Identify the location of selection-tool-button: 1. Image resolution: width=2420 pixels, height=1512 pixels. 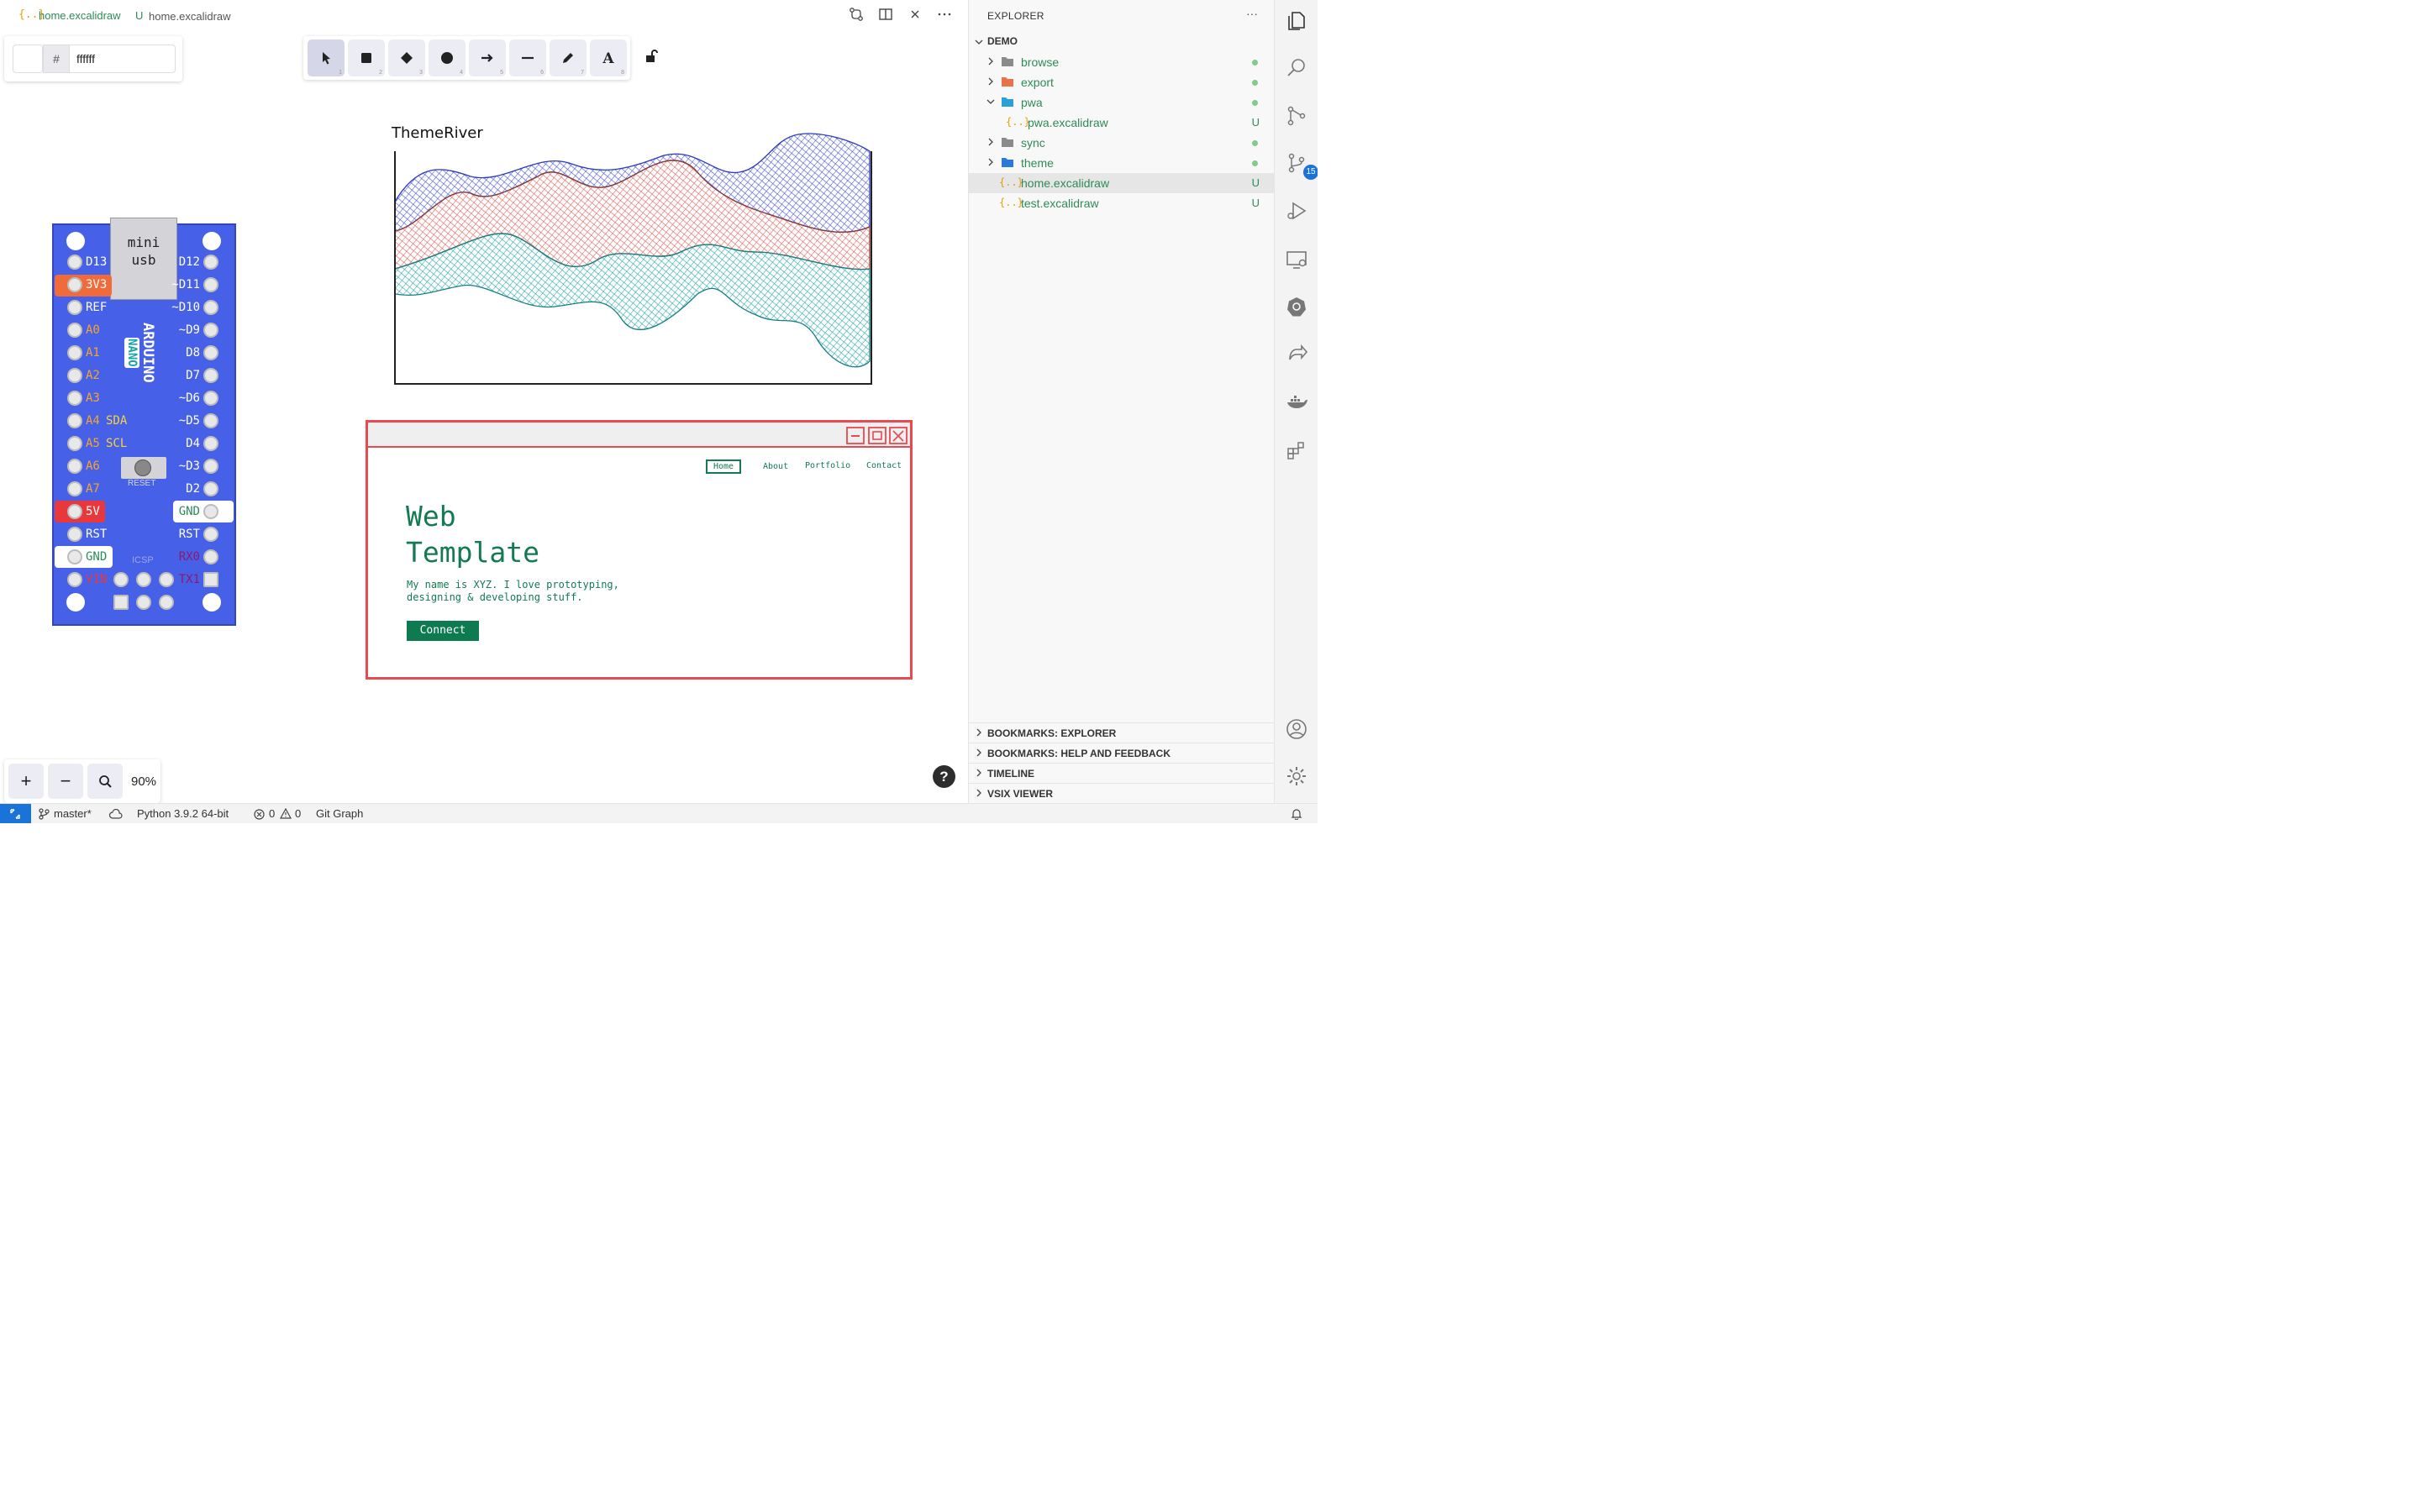
(326, 57).